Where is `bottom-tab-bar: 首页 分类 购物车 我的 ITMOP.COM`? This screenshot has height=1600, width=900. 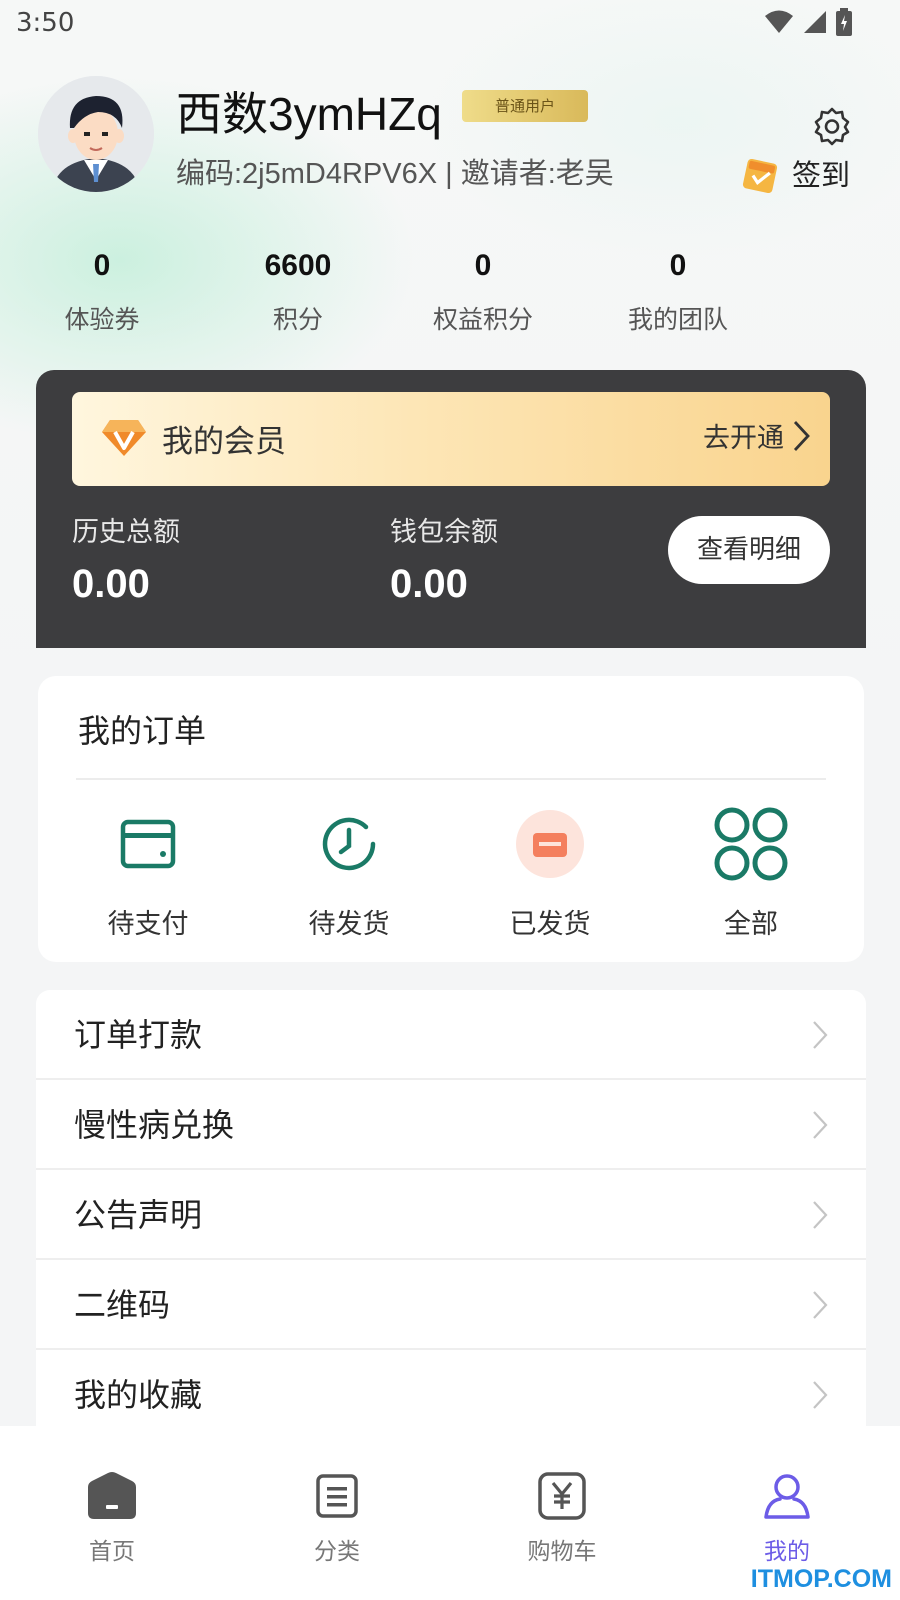
bottom-tab-bar: 首页 分类 购物车 我的 ITMOP.COM is located at coordinates (450, 1513).